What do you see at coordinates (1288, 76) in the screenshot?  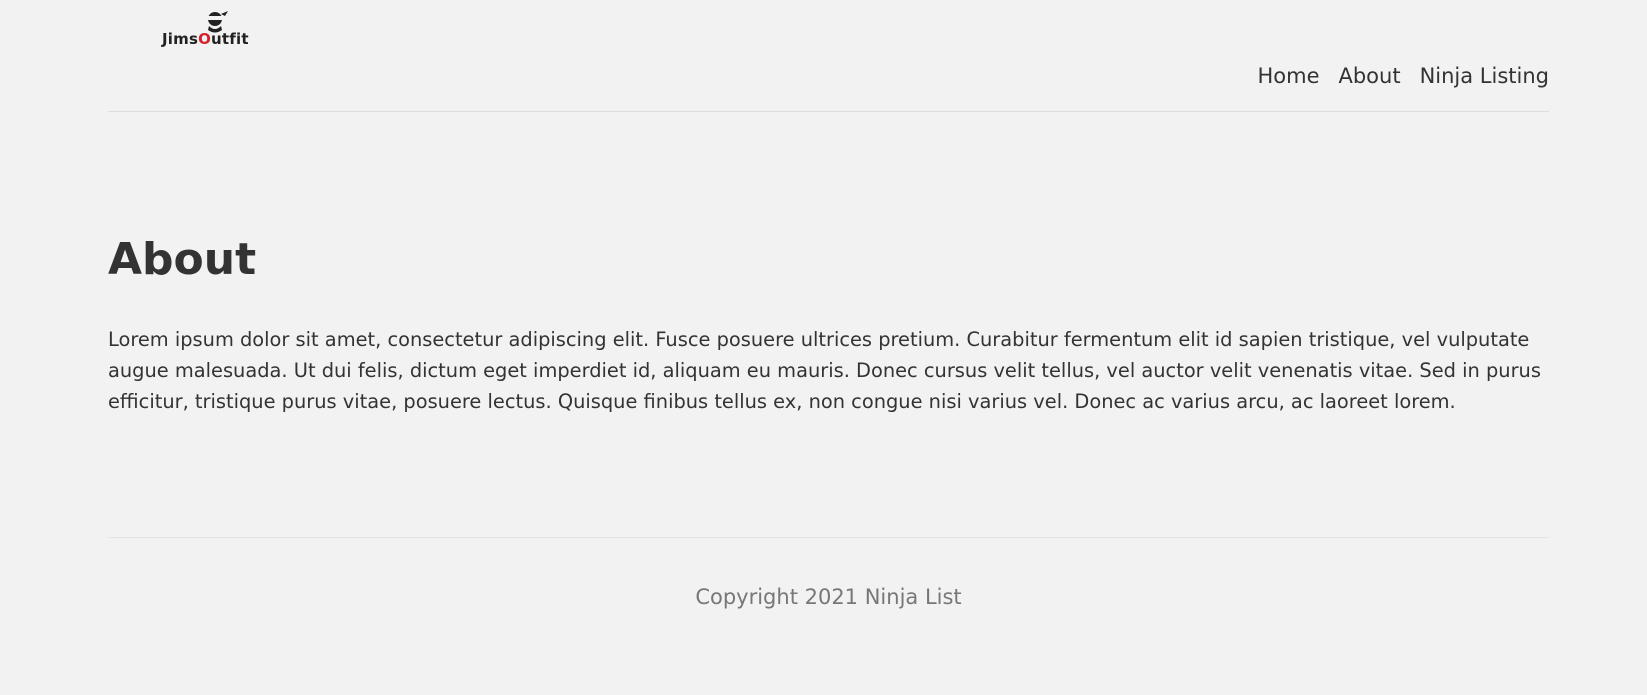 I see `nav-home-link: Home` at bounding box center [1288, 76].